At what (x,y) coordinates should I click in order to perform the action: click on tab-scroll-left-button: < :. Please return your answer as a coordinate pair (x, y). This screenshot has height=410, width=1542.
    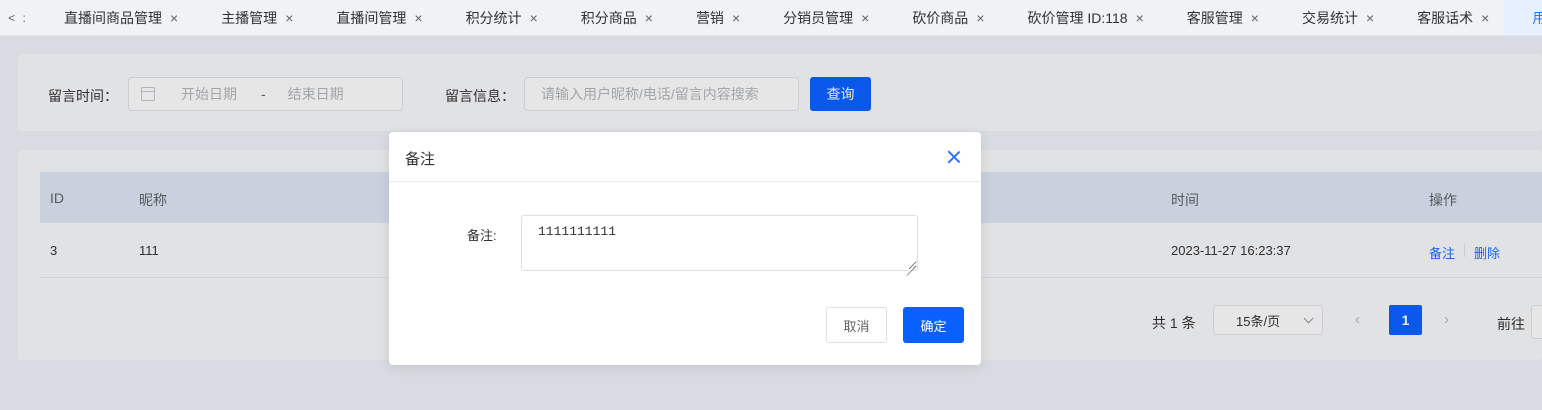
    Looking at the image, I should click on (18, 17).